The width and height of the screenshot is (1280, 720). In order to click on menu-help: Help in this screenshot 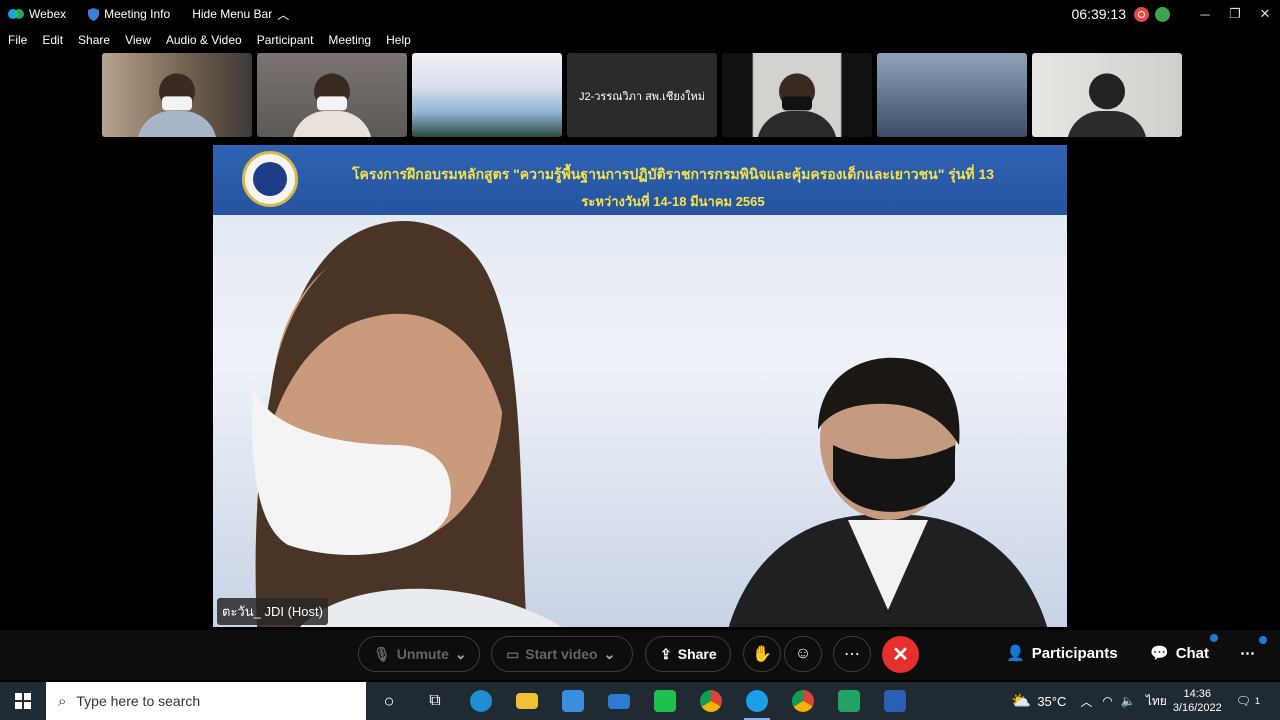, I will do `click(398, 40)`.